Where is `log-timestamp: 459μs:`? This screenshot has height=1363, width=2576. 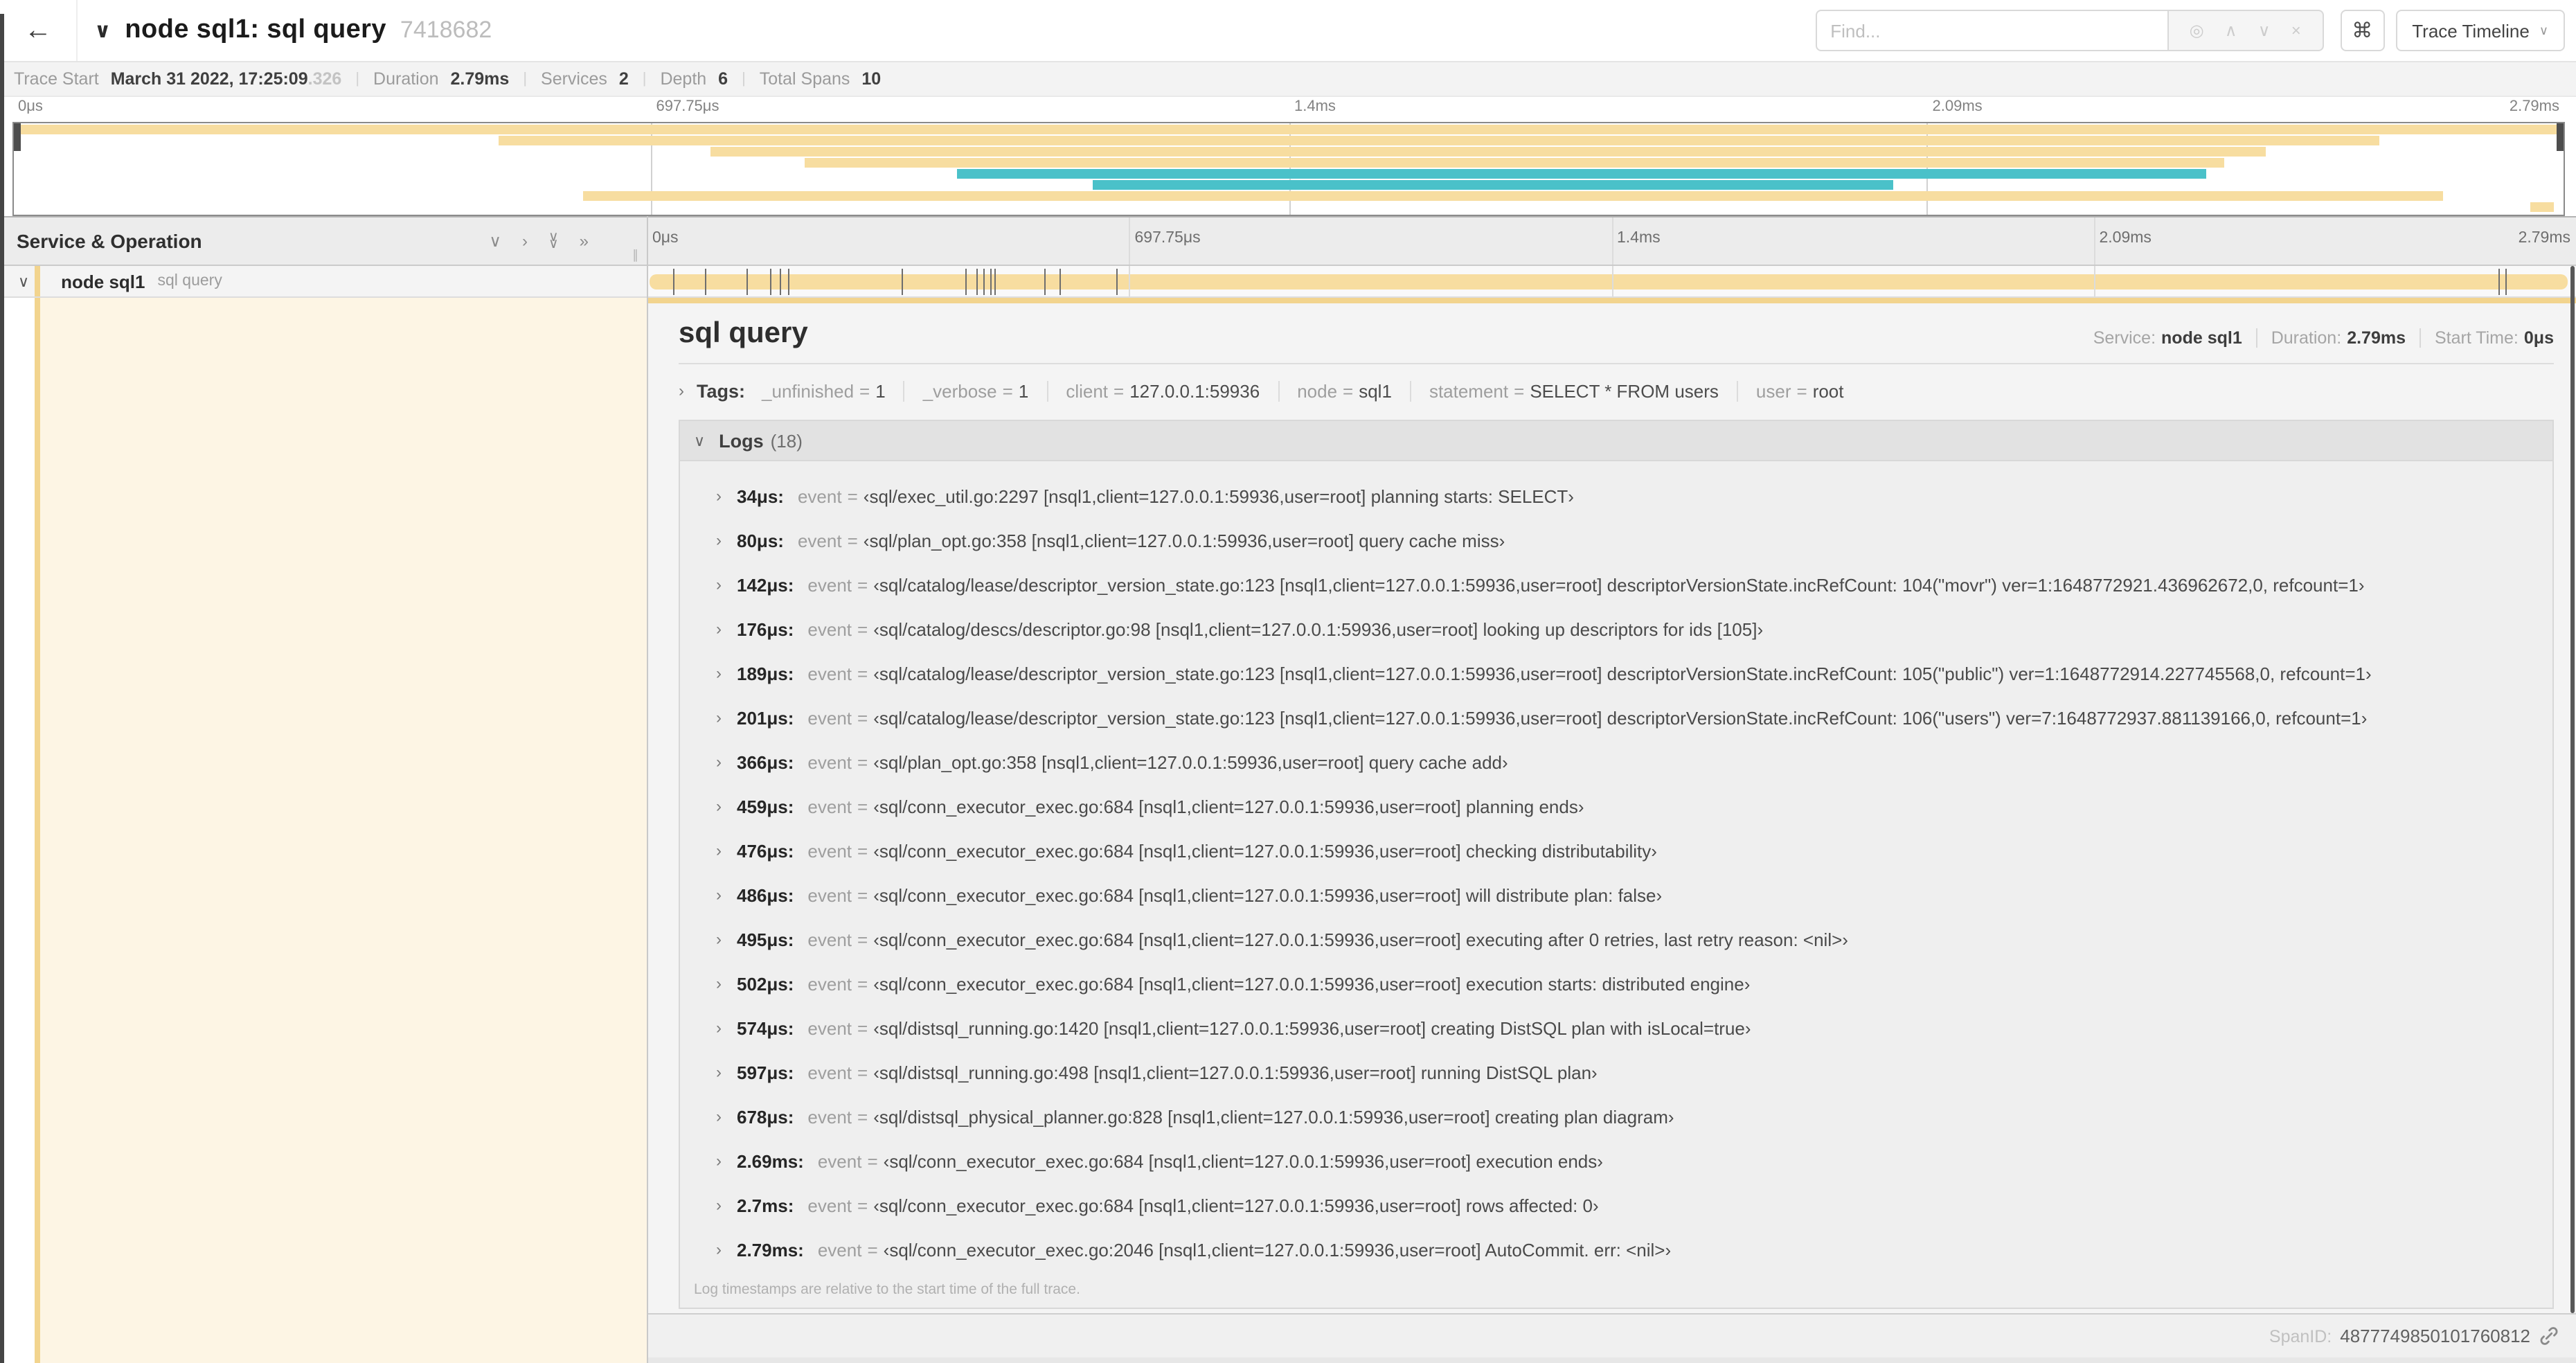
log-timestamp: 459μs: is located at coordinates (766, 807).